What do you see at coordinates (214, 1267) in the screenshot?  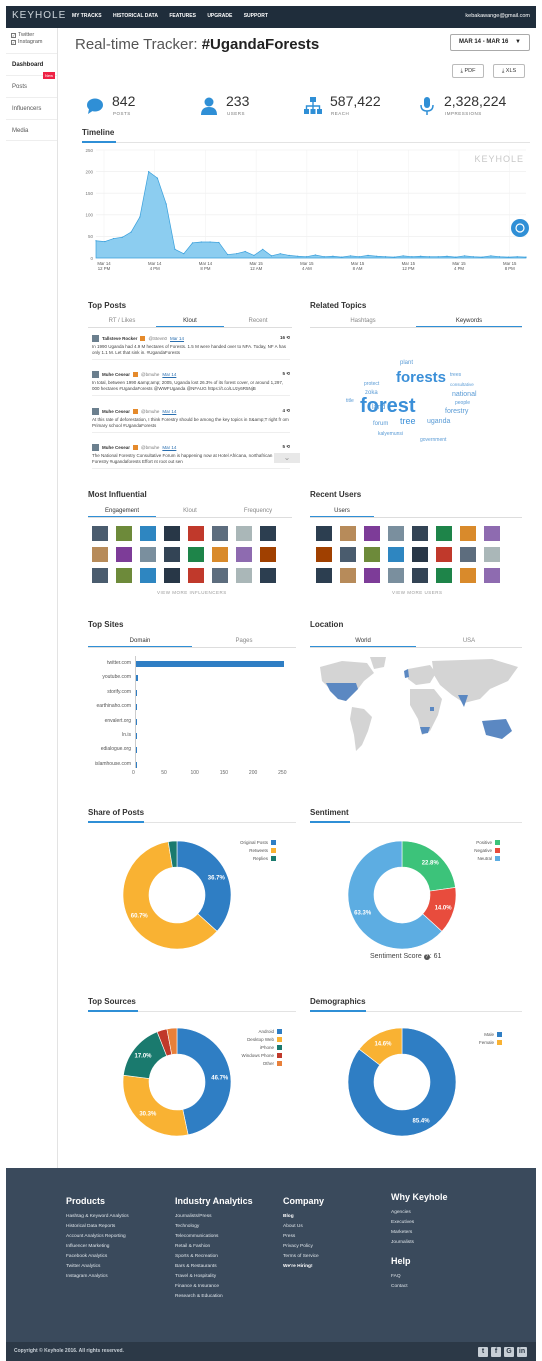 I see `footer-link: Bars & Restaurants` at bounding box center [214, 1267].